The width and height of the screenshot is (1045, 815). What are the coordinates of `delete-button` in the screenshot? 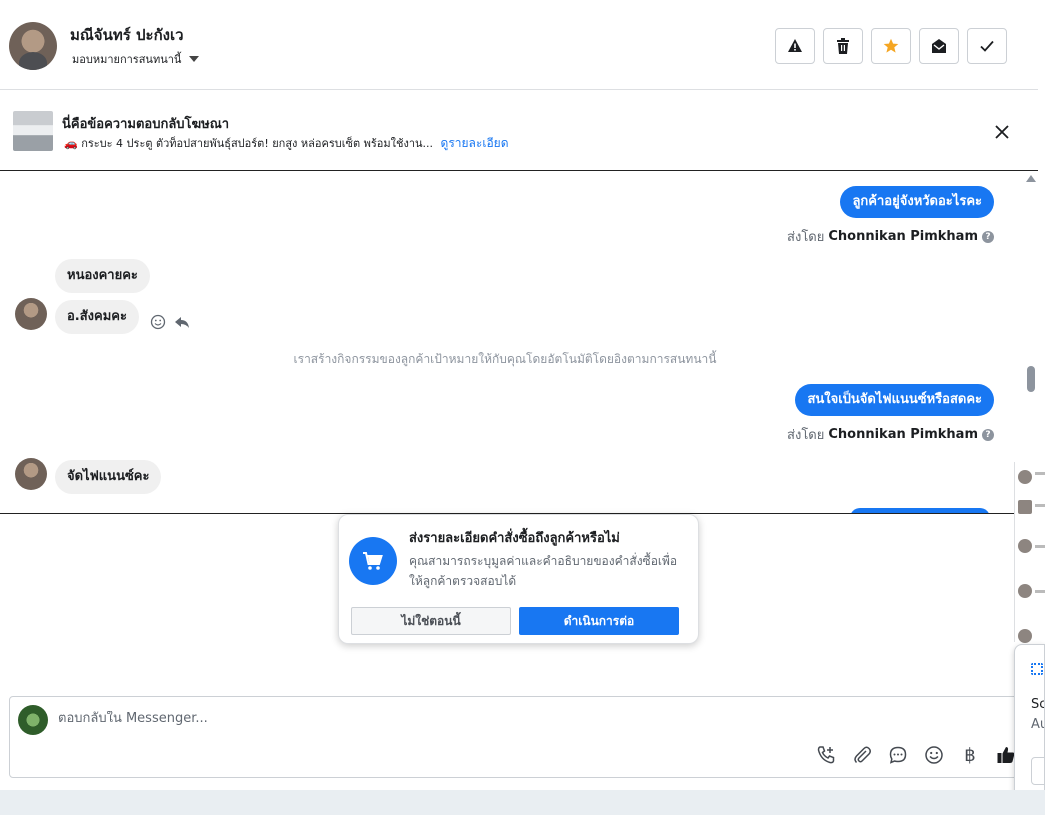 It's located at (843, 46).